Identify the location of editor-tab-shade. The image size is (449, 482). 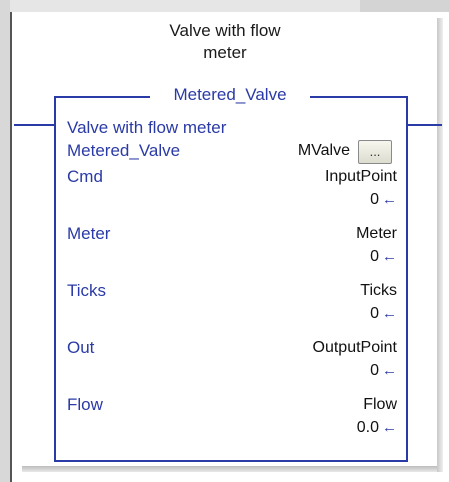
(404, 6).